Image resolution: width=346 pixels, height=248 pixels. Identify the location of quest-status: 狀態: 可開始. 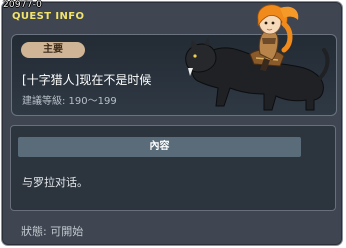
(52, 231).